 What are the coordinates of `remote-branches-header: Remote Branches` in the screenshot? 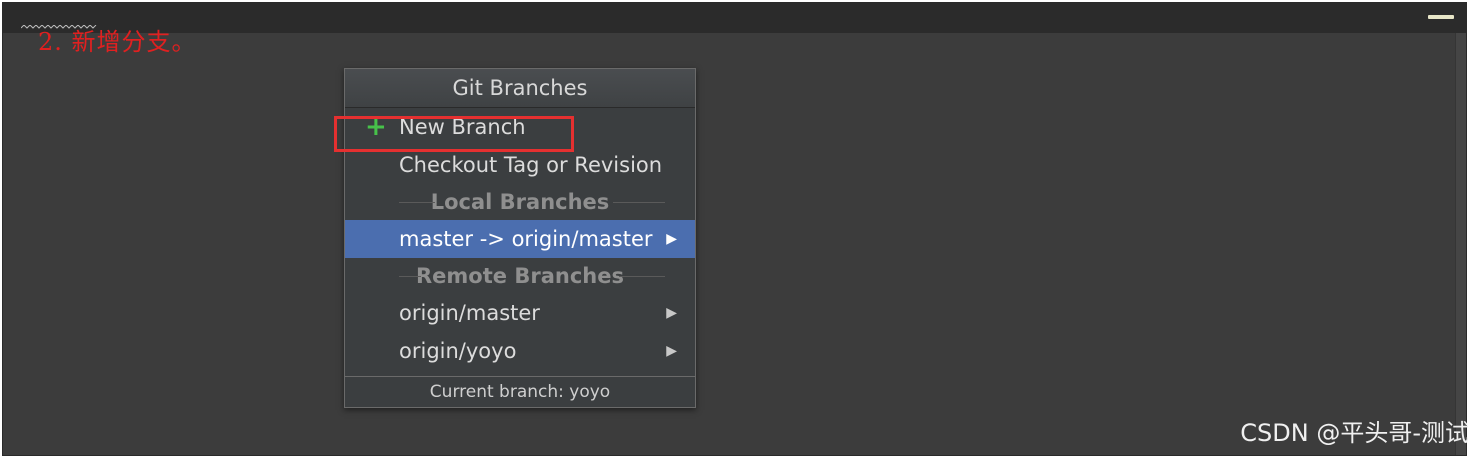 It's located at (520, 276).